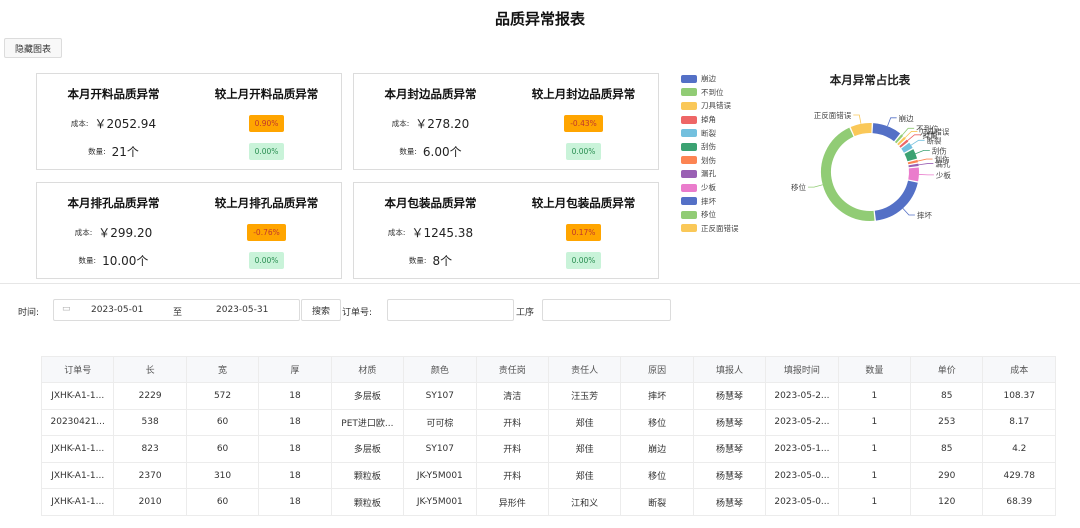 This screenshot has width=1080, height=528. Describe the element at coordinates (150, 369) in the screenshot. I see `column-header: 长` at that location.